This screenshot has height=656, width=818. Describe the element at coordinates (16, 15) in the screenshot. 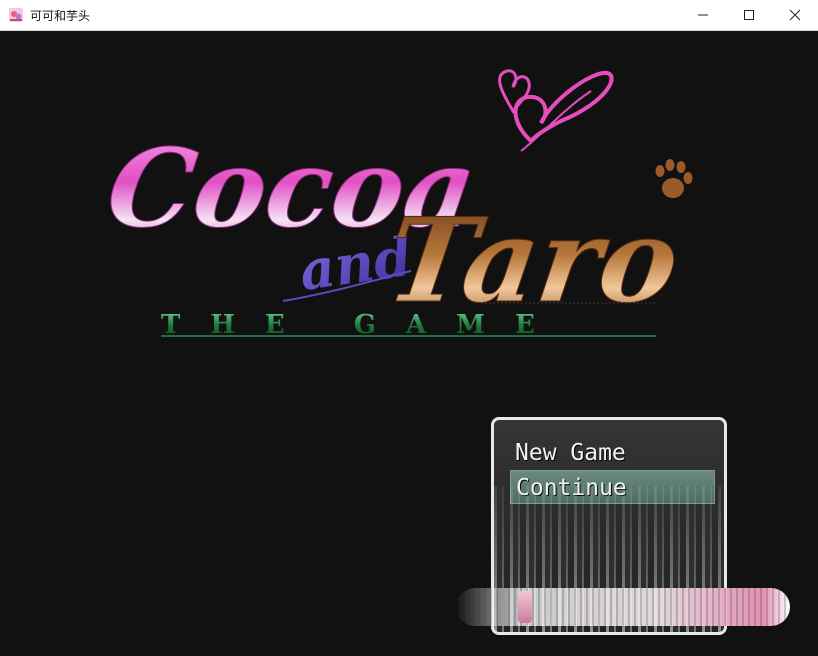

I see `app-icon` at that location.